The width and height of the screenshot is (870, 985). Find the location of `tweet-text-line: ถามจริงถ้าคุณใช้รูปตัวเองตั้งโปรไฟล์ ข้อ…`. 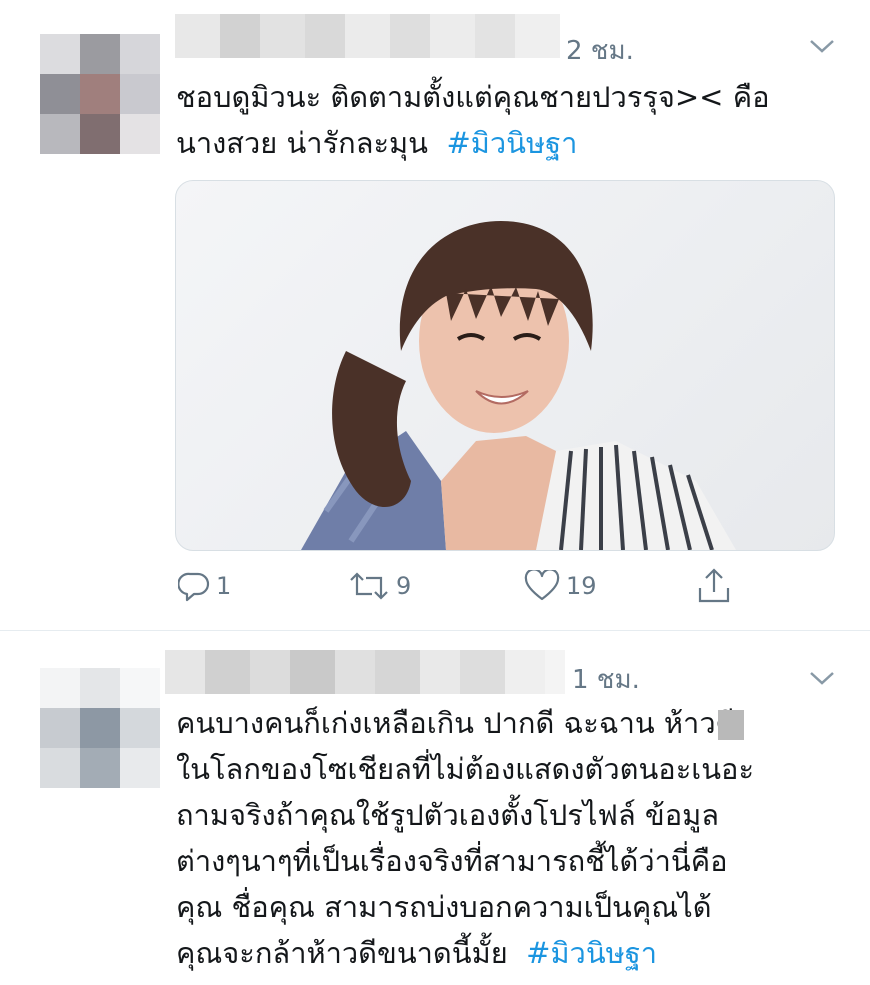

tweet-text-line: ถามจริงถ้าคุณใช้รูปตัวเองตั้งโปรไฟล์ ข้อ… is located at coordinates (448, 815).